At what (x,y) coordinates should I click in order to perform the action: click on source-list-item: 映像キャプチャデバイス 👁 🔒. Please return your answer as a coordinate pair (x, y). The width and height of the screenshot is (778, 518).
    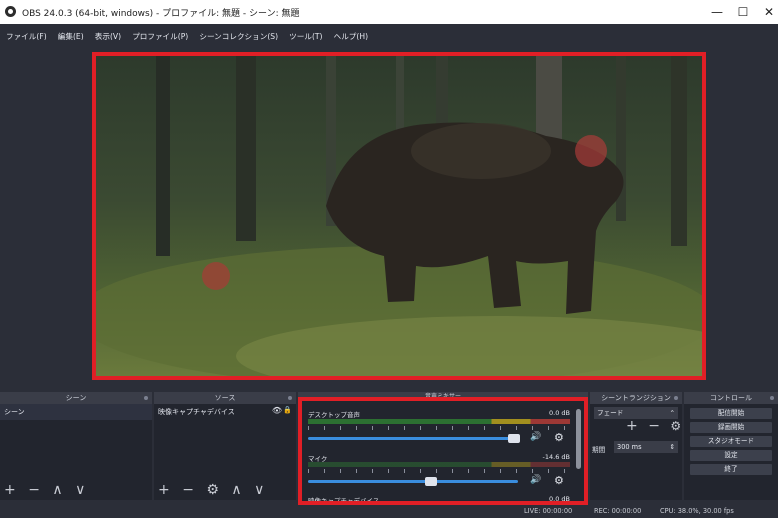
    Looking at the image, I should click on (225, 412).